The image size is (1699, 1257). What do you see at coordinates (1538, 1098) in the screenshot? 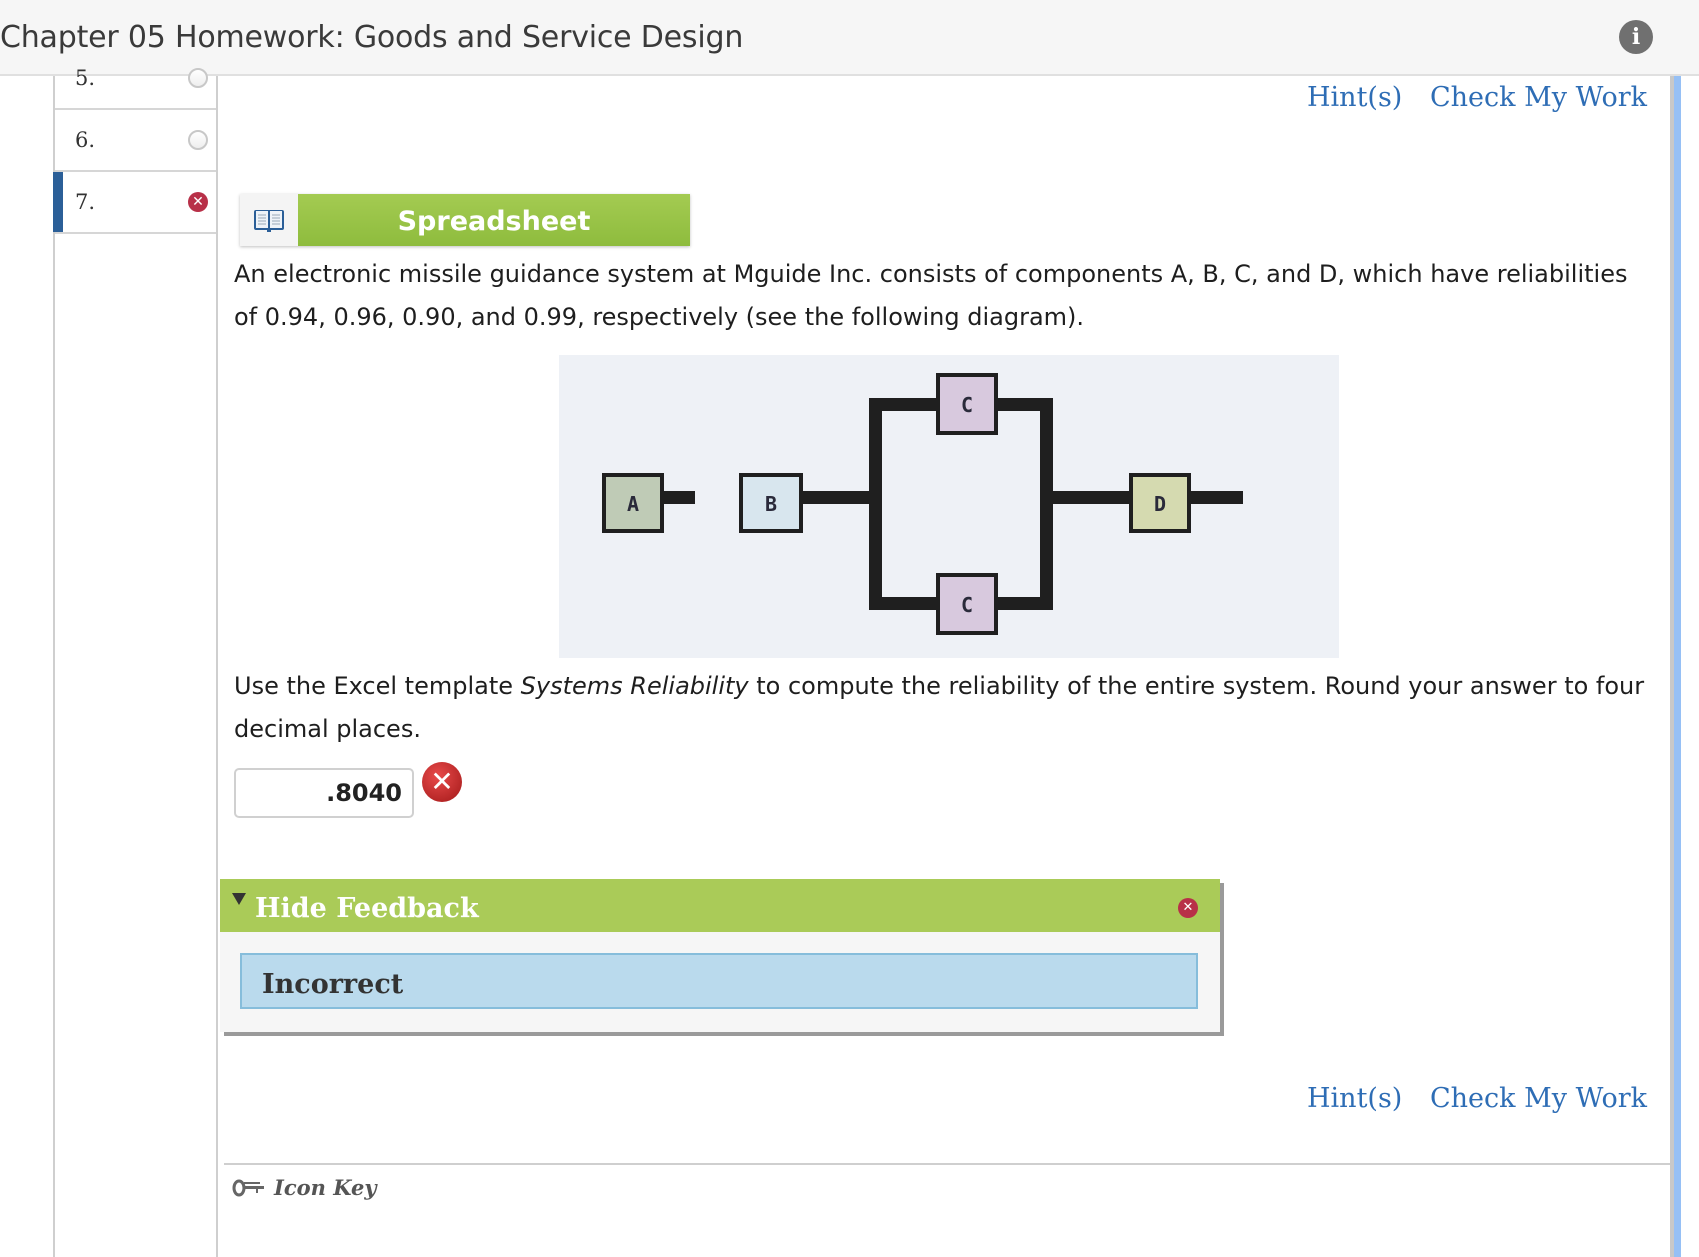
I see `check-my-work-link-bottom: Check My Work` at bounding box center [1538, 1098].